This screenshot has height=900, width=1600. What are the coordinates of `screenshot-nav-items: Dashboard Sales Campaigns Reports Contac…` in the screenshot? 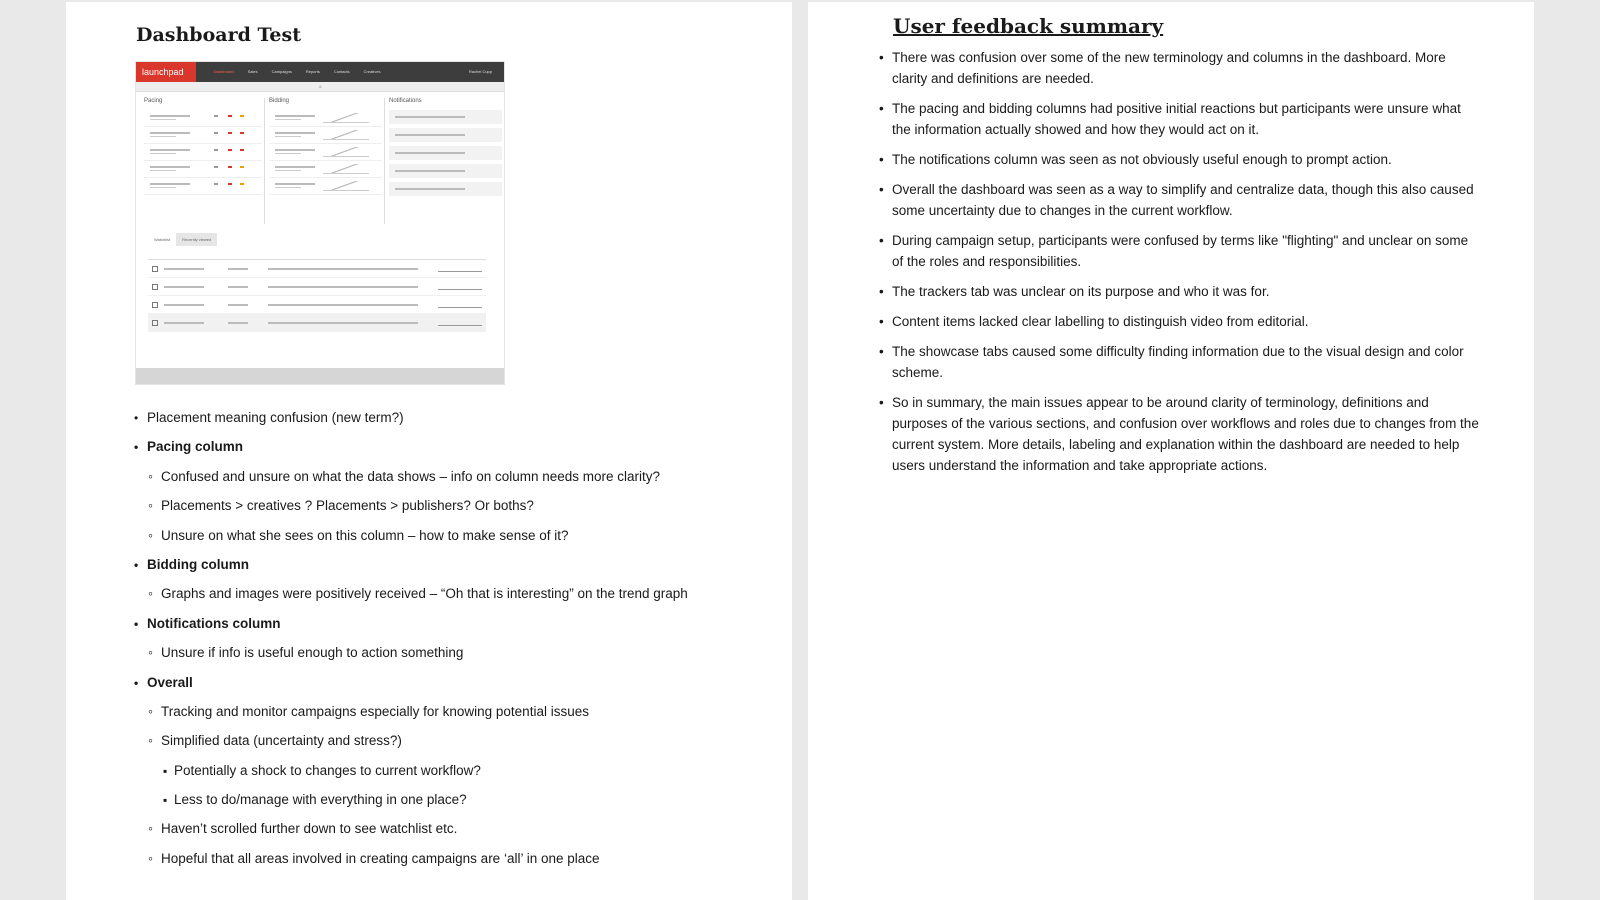 It's located at (297, 72).